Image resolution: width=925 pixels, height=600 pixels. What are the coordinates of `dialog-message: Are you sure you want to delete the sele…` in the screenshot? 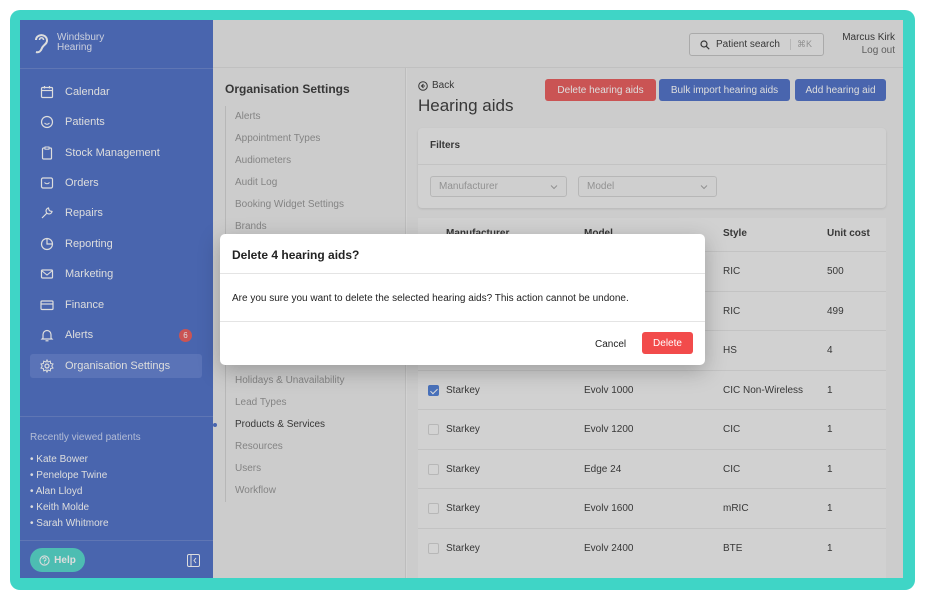 It's located at (430, 298).